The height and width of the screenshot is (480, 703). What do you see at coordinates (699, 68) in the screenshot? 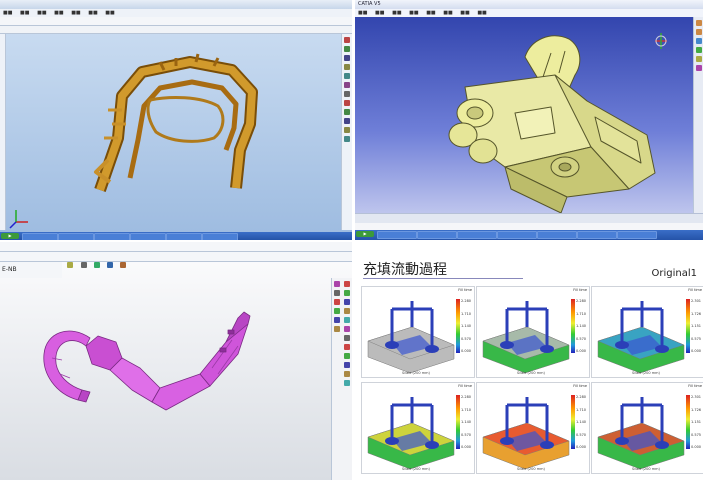
I see `fillet-icon` at bounding box center [699, 68].